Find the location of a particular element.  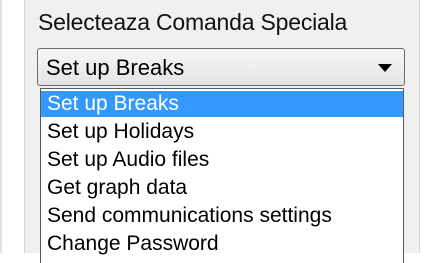

special-command-combobox: Set up Breaks is located at coordinates (221, 67).